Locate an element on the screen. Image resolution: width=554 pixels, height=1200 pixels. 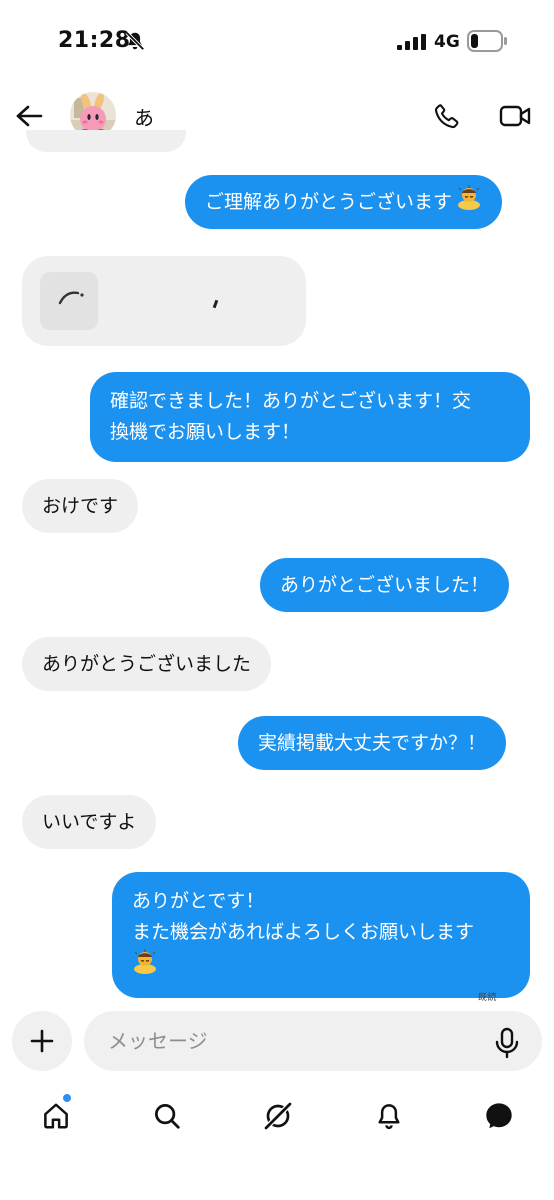
message-text: いいですよ is located at coordinates (89, 821).